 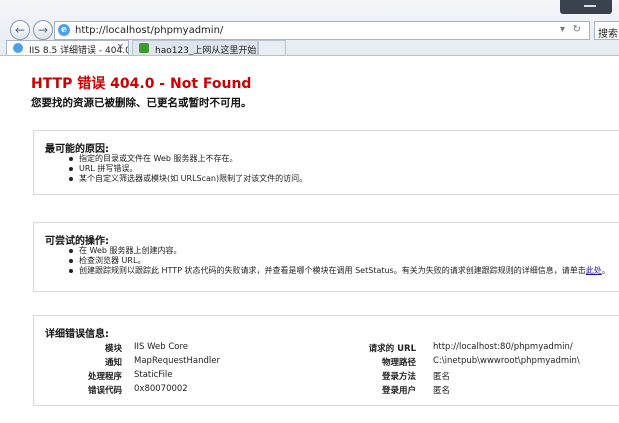 I want to click on error-subtitle: 您要找的资源已被删除、已更名或暂时不可用。, so click(x=141, y=103).